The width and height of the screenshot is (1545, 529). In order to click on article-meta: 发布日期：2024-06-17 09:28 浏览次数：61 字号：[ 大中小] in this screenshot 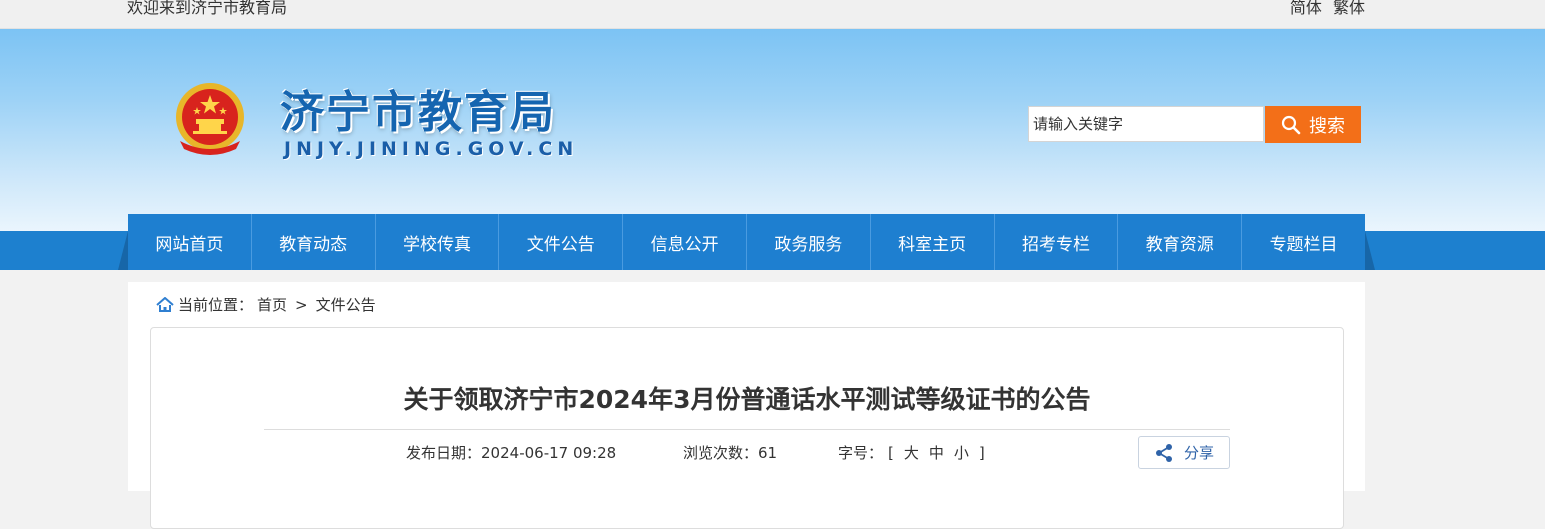, I will do `click(698, 452)`.